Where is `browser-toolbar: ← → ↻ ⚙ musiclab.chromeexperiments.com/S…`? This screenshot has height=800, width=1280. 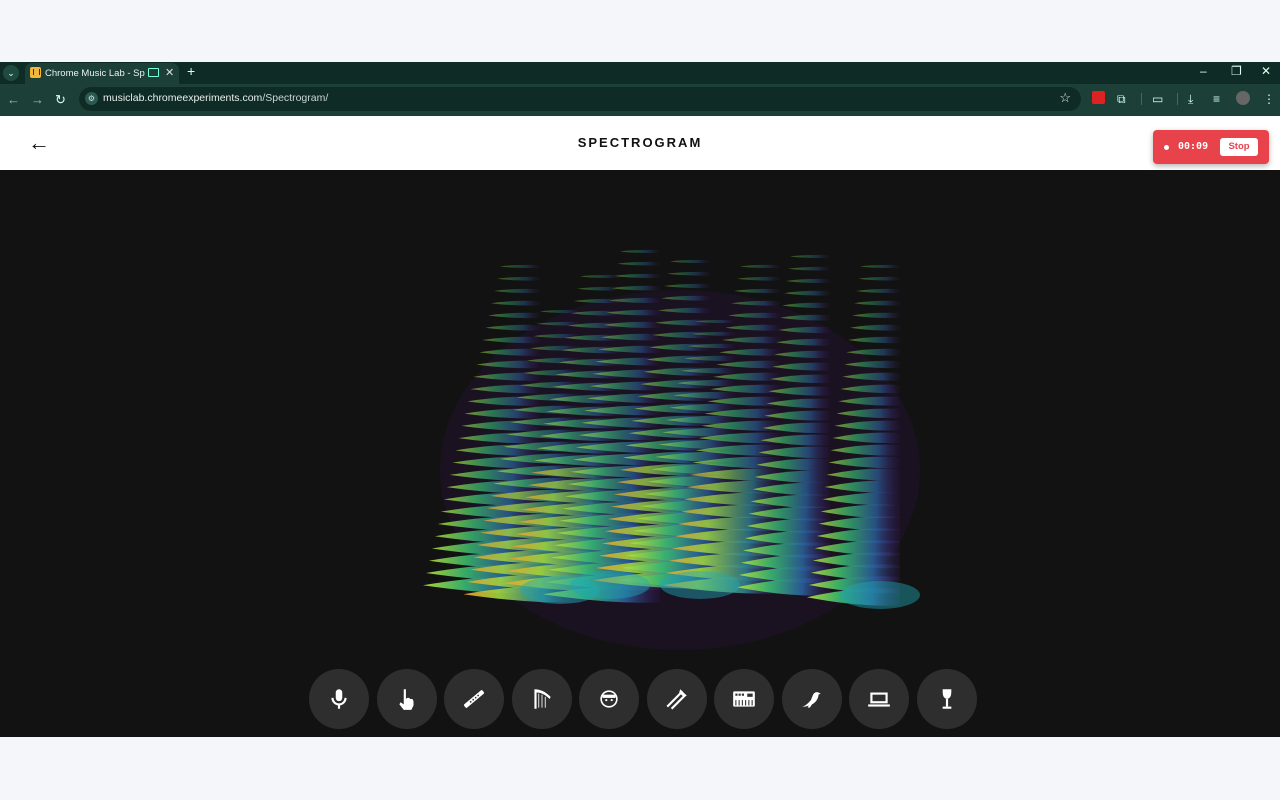
browser-toolbar: ← → ↻ ⚙ musiclab.chromeexperiments.com/S… is located at coordinates (640, 100).